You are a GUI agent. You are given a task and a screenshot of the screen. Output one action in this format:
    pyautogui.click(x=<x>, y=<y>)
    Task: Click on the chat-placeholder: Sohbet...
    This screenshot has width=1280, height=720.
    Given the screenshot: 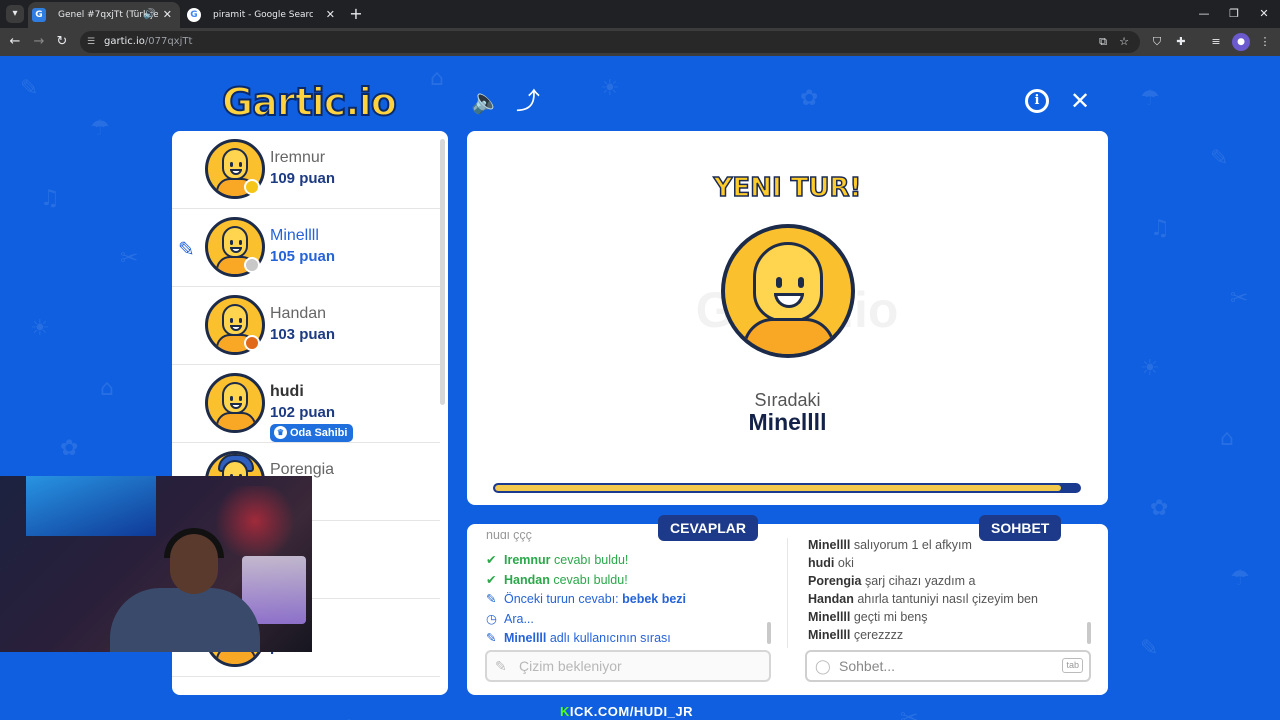 What is the action you would take?
    pyautogui.click(x=867, y=666)
    